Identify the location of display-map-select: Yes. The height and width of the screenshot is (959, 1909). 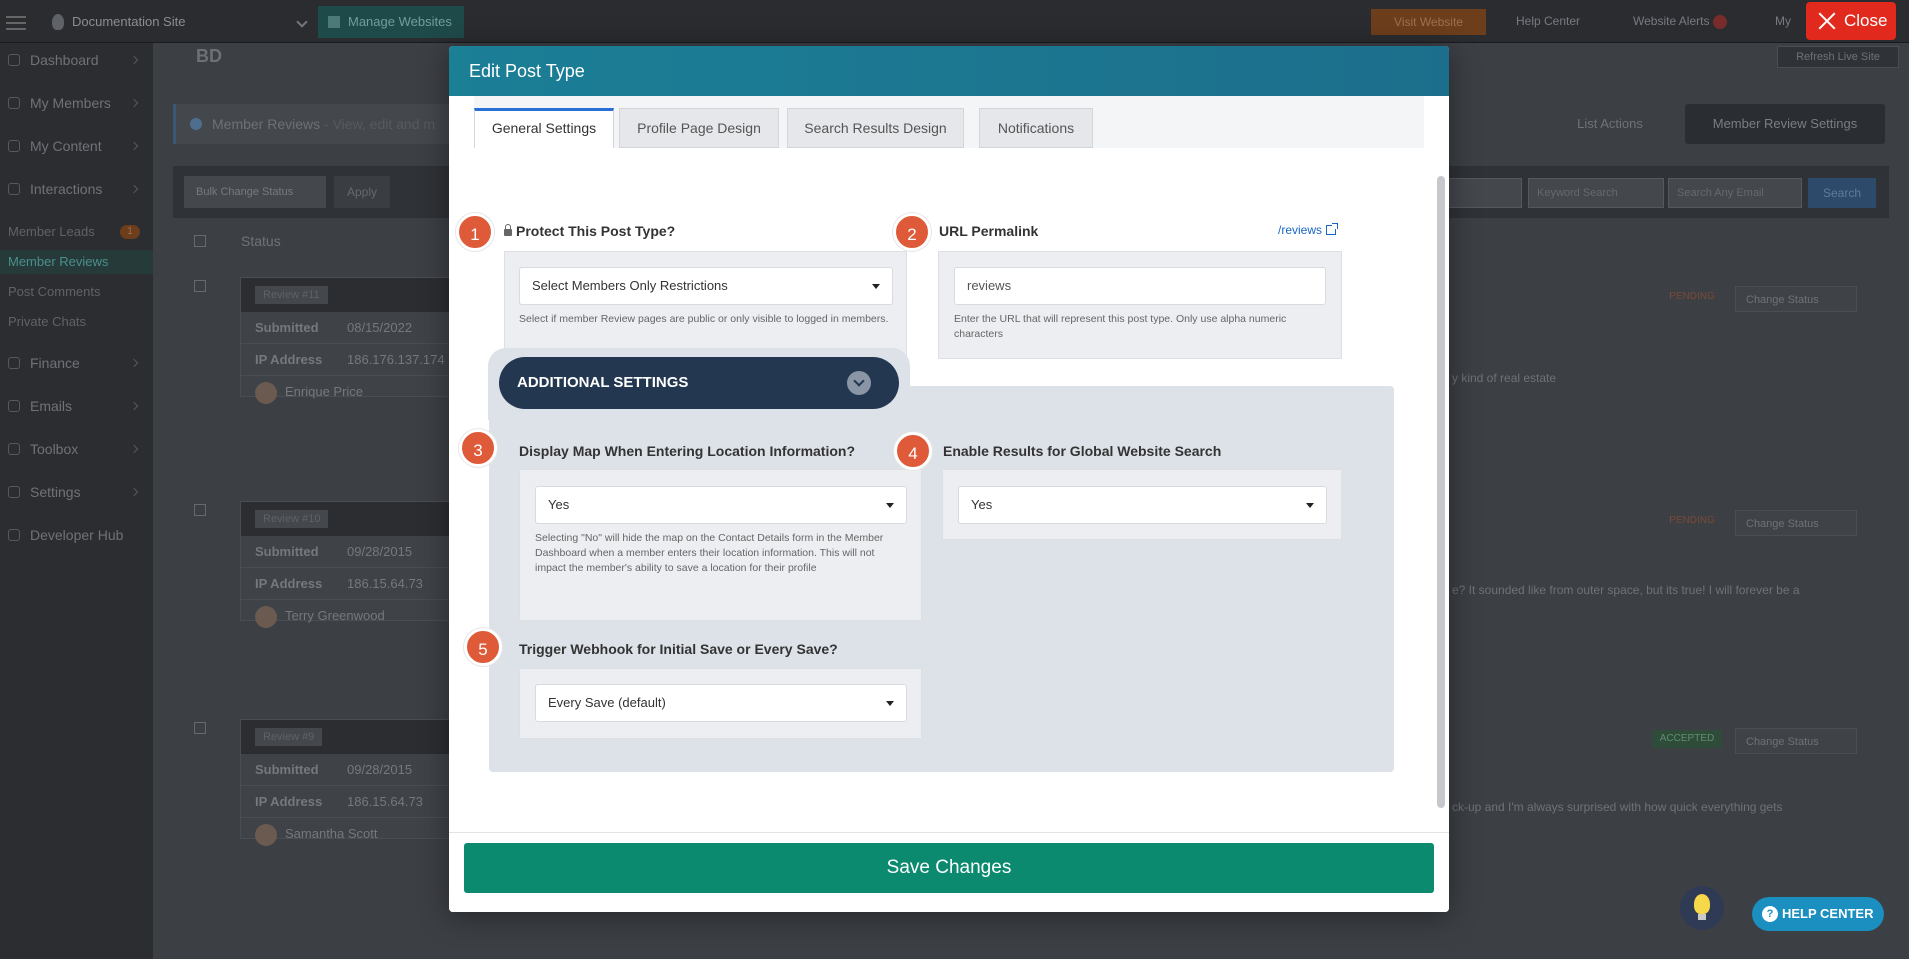
(721, 505).